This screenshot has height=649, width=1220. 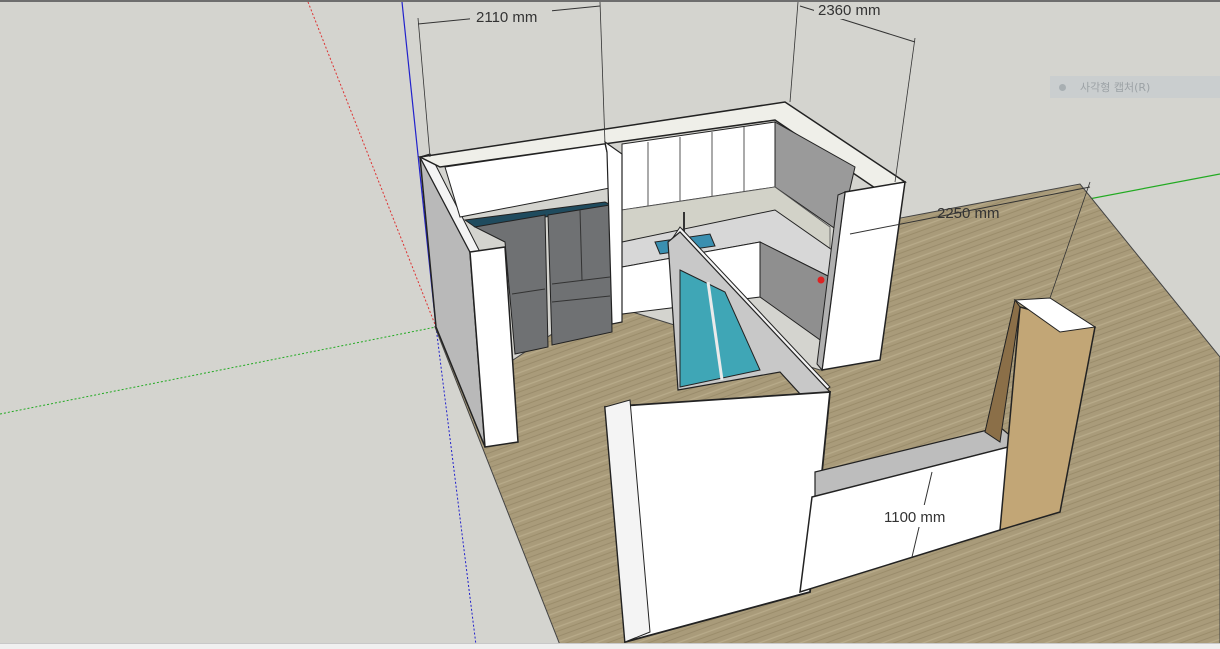 I want to click on dimension-2250: 2250 mm, so click(x=968, y=213).